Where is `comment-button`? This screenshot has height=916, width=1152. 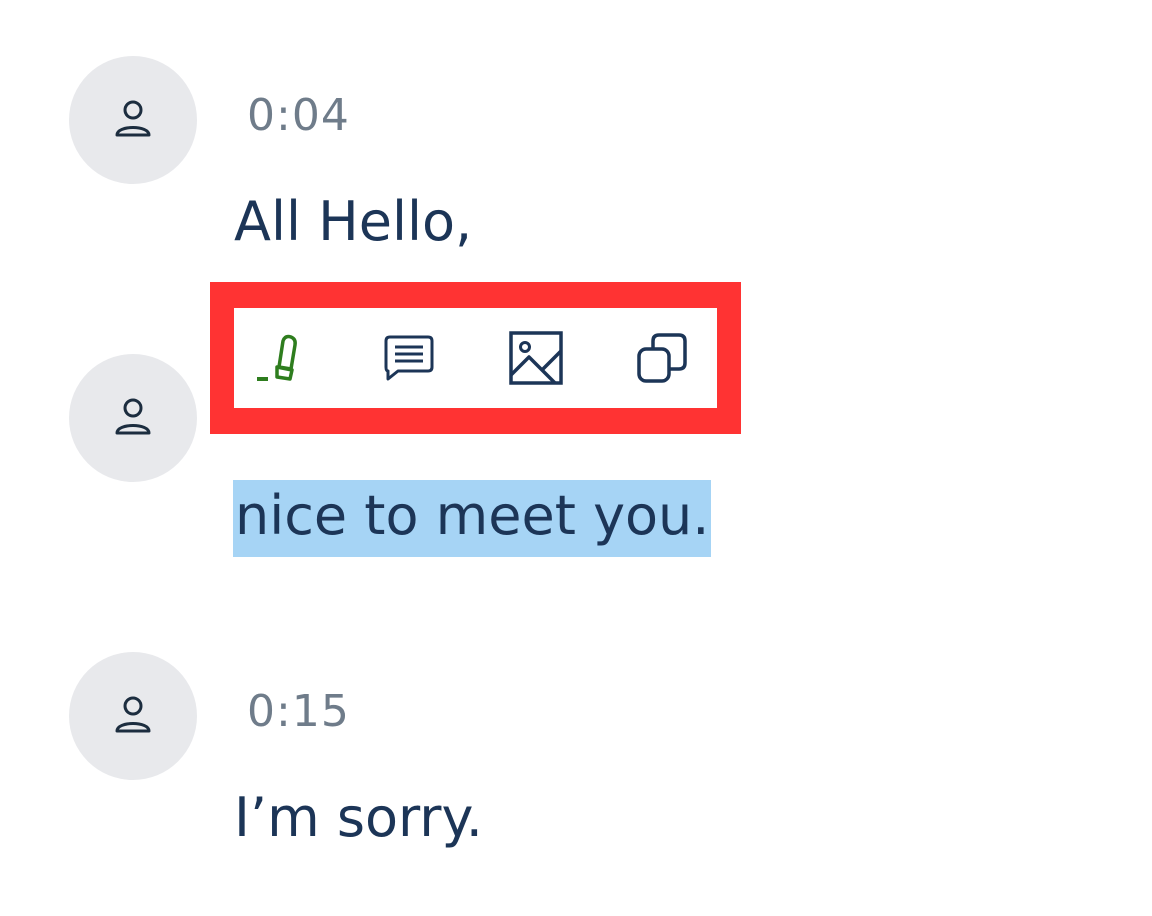
comment-button is located at coordinates (409, 358).